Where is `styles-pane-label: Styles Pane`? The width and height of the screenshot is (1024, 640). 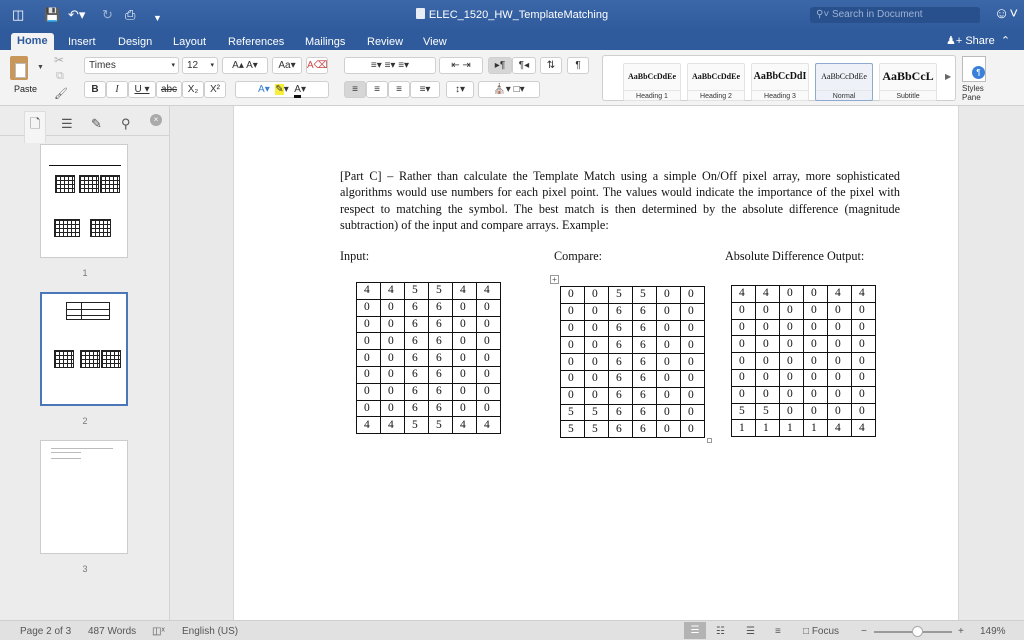 styles-pane-label: Styles Pane is located at coordinates (977, 93).